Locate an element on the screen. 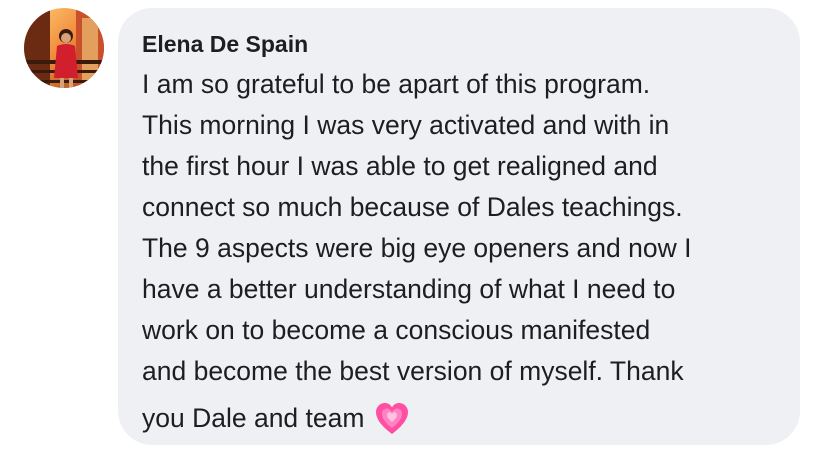 The width and height of the screenshot is (828, 453). comment-line: work on to become a conscious manifested is located at coordinates (396, 330).